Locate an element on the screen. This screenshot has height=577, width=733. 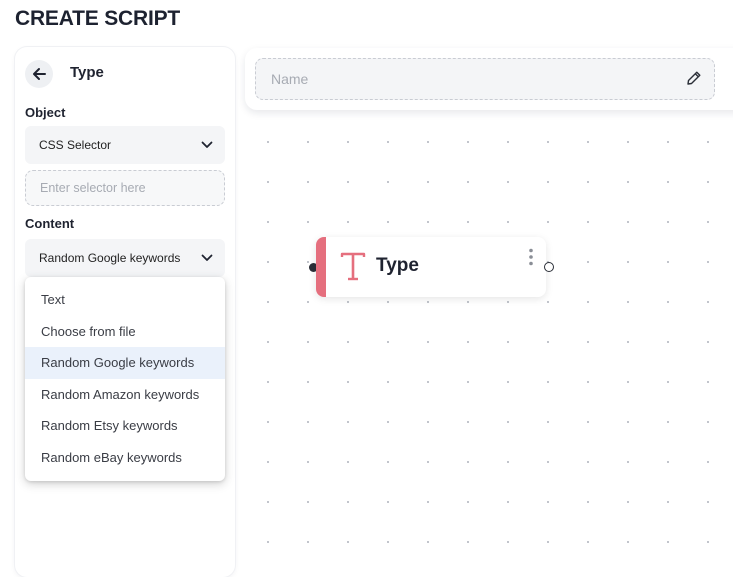
script-name-bar is located at coordinates (489, 79).